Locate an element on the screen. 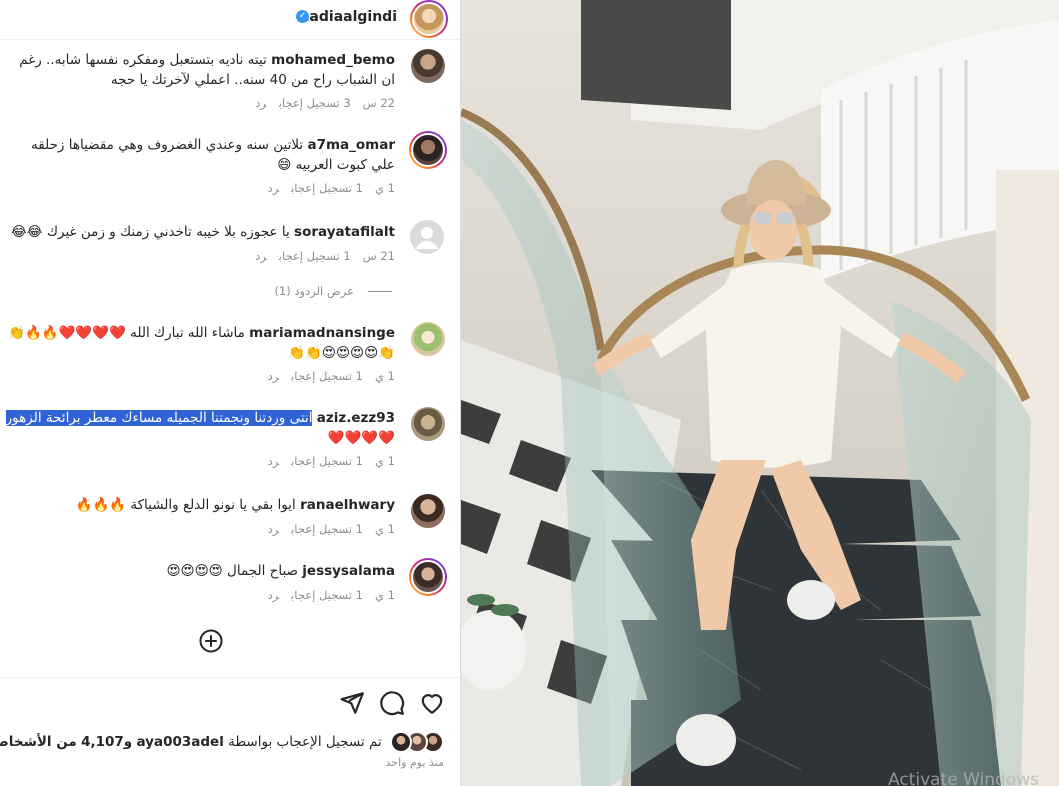  comment-username: mariamadnansinge is located at coordinates (322, 333).